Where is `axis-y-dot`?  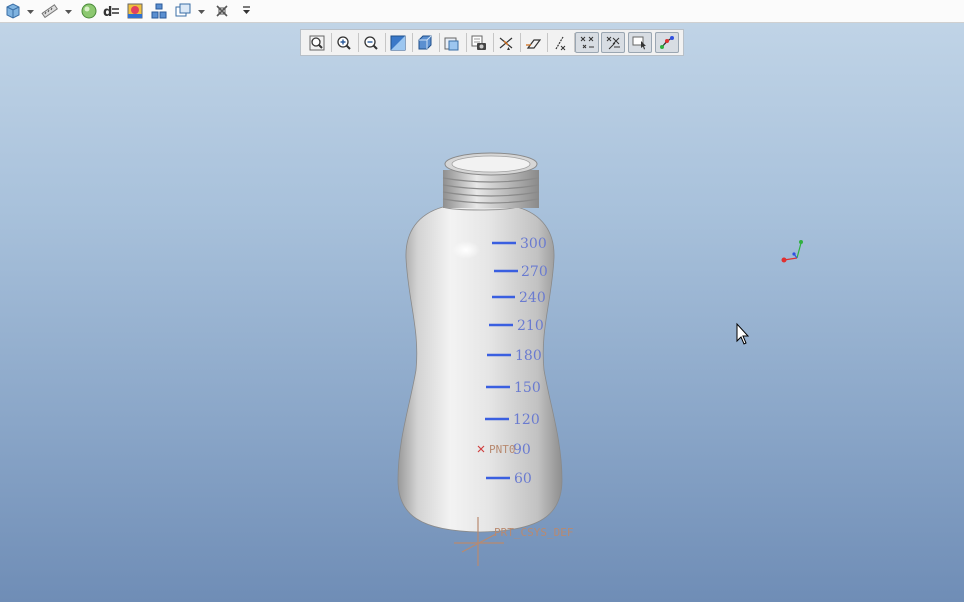
axis-y-dot is located at coordinates (801, 242).